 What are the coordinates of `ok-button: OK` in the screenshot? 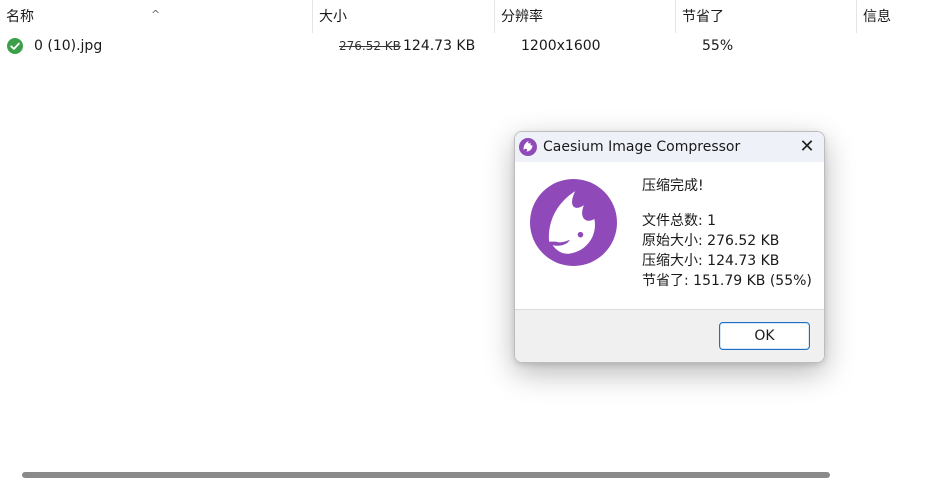 It's located at (764, 336).